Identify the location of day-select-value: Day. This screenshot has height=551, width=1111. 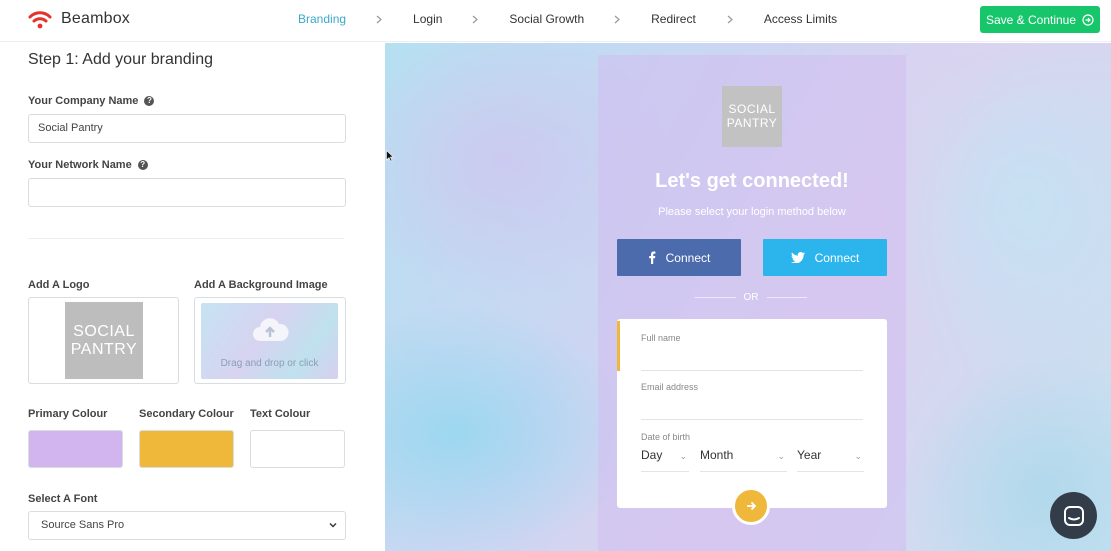
(652, 455).